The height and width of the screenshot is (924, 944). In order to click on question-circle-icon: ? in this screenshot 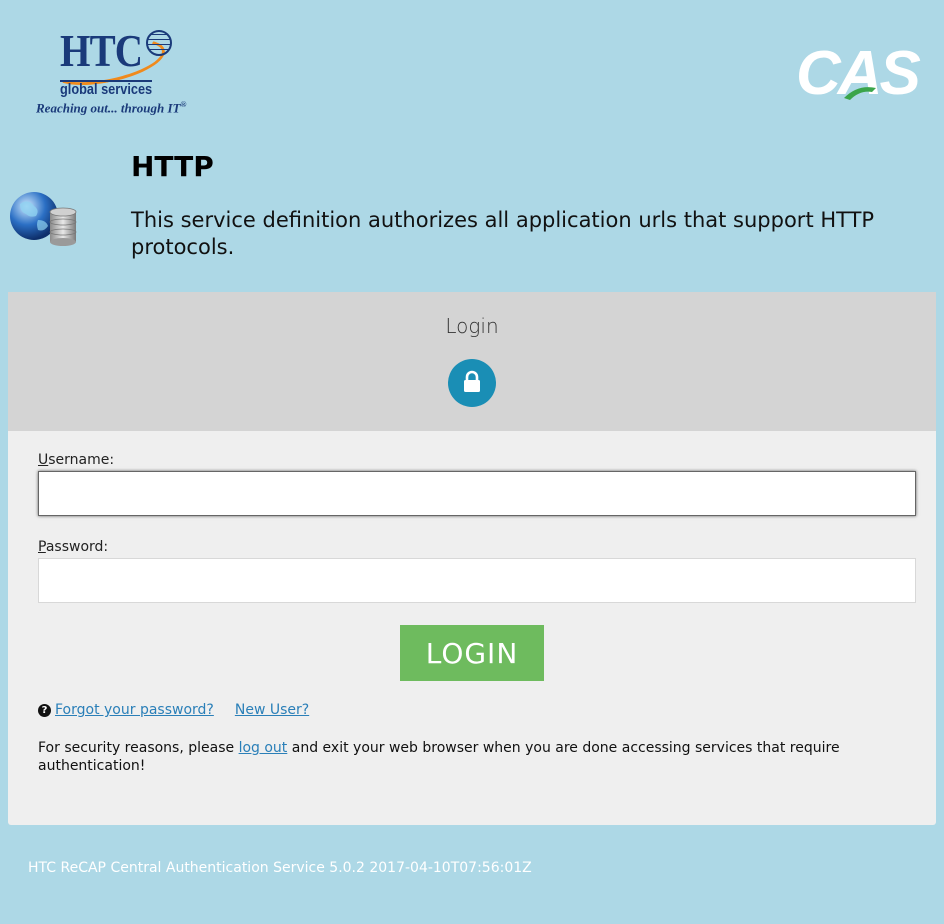, I will do `click(44, 710)`.